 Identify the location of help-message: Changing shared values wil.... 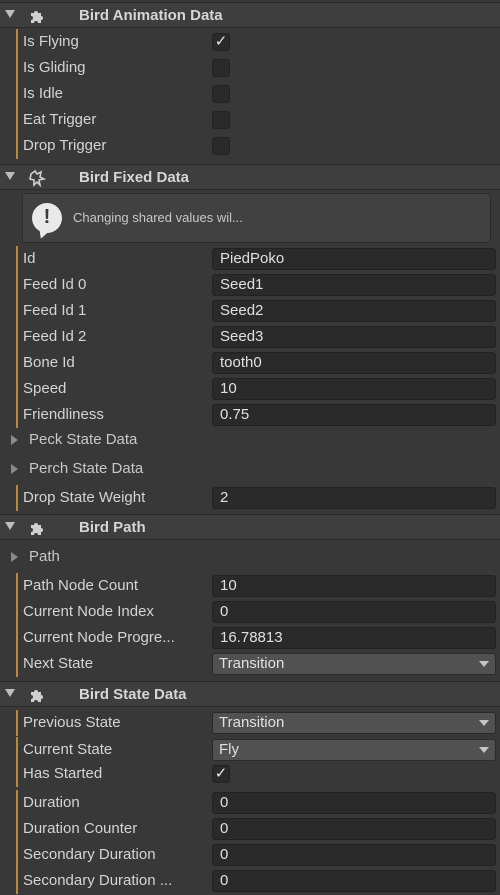
(158, 217).